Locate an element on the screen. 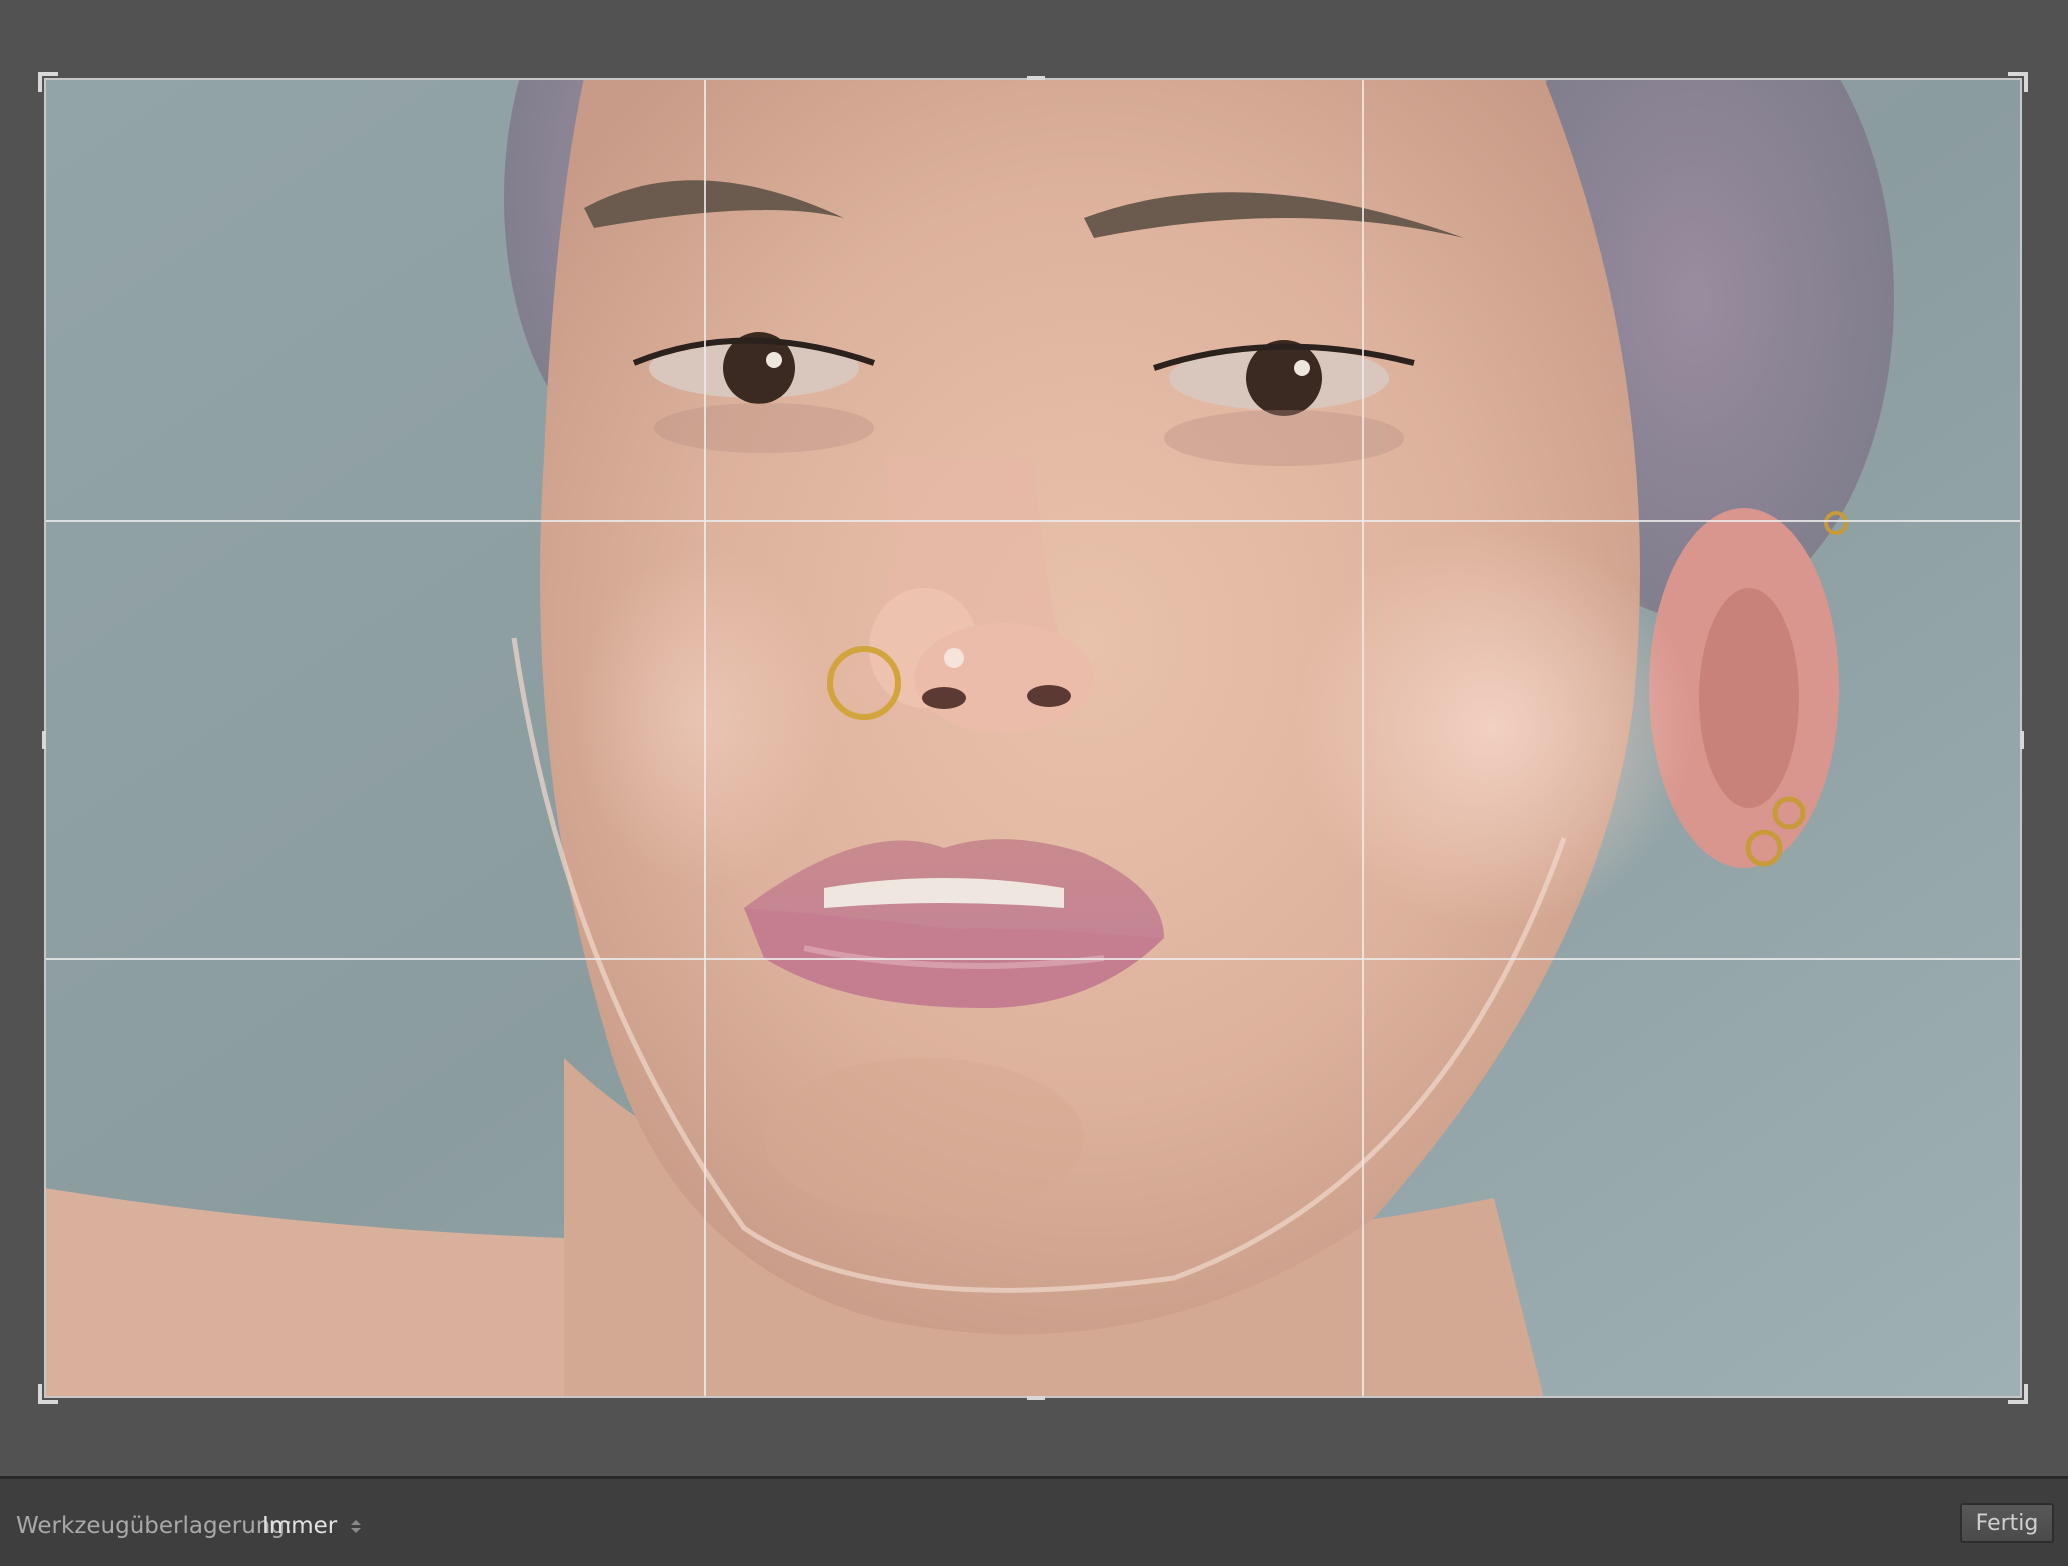 This screenshot has width=2068, height=1566. crop-handle-left is located at coordinates (44, 740).